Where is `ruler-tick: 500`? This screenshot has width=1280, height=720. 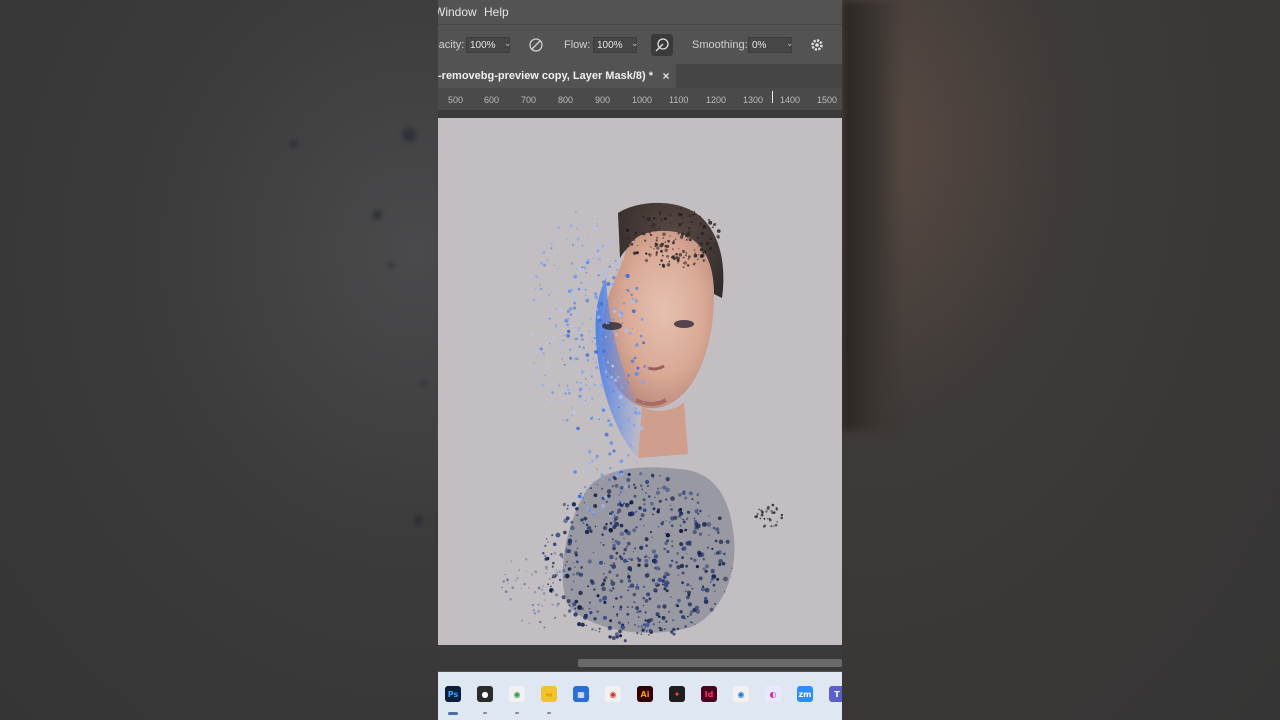
ruler-tick: 500 is located at coordinates (456, 100).